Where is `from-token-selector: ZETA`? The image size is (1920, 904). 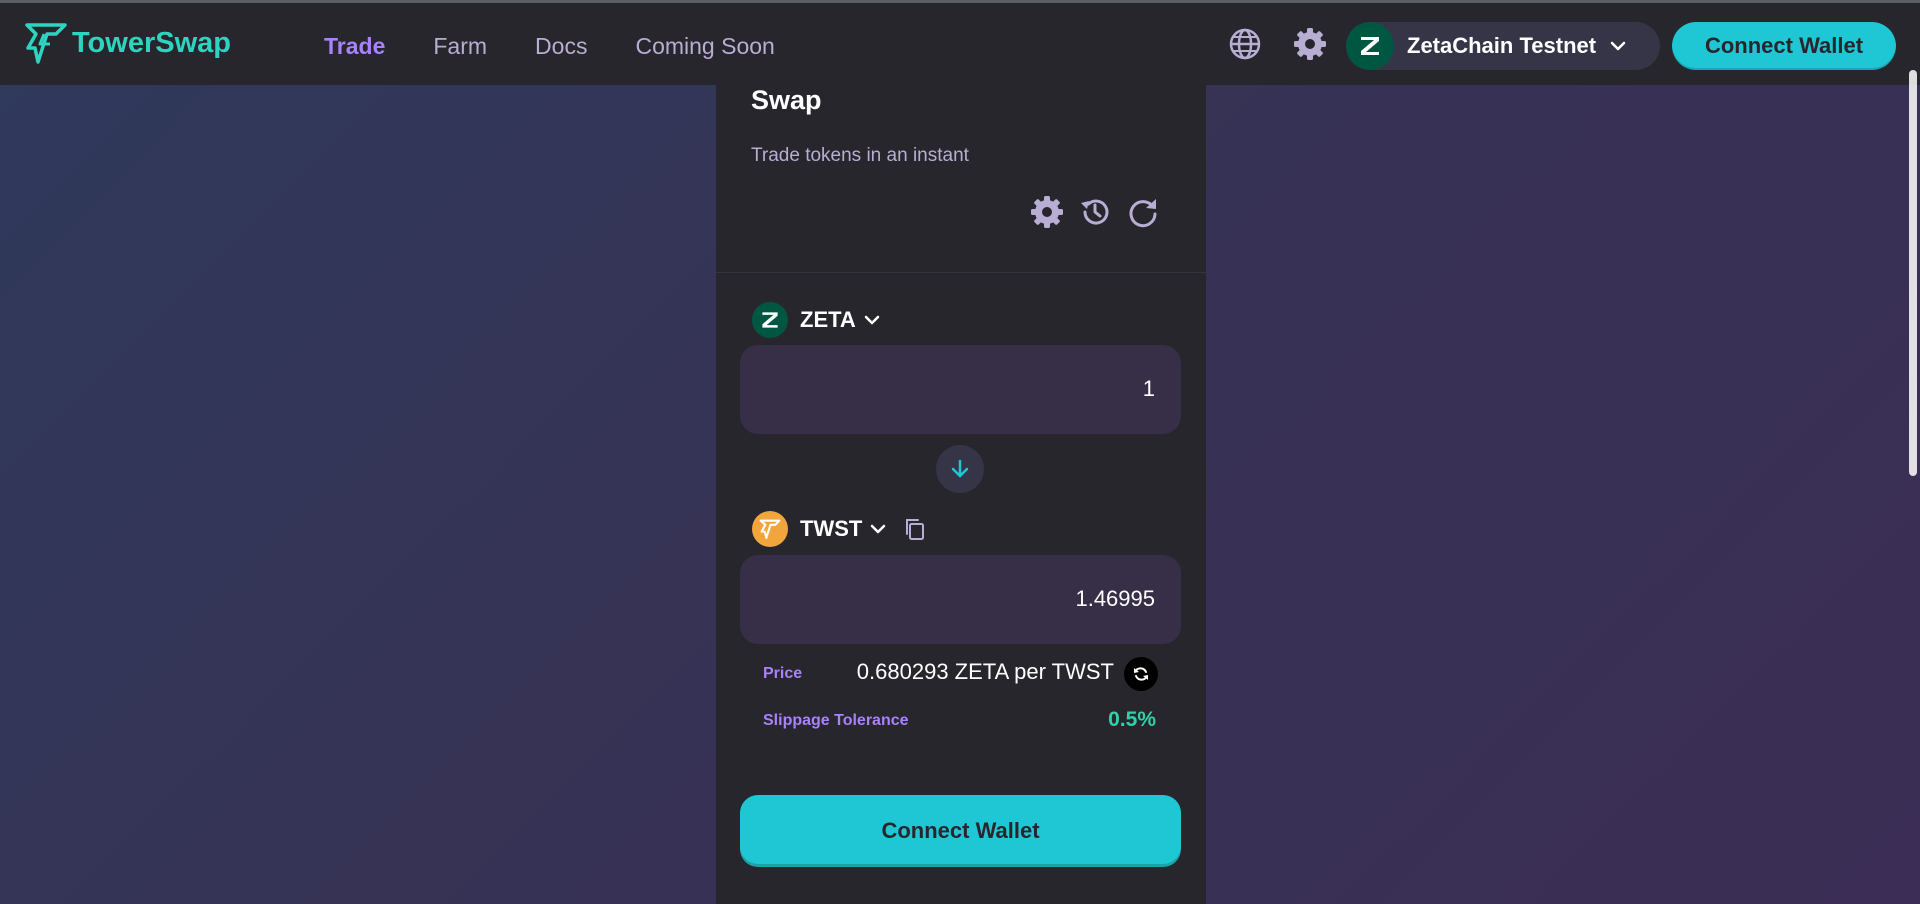
from-token-selector: ZETA is located at coordinates (817, 320).